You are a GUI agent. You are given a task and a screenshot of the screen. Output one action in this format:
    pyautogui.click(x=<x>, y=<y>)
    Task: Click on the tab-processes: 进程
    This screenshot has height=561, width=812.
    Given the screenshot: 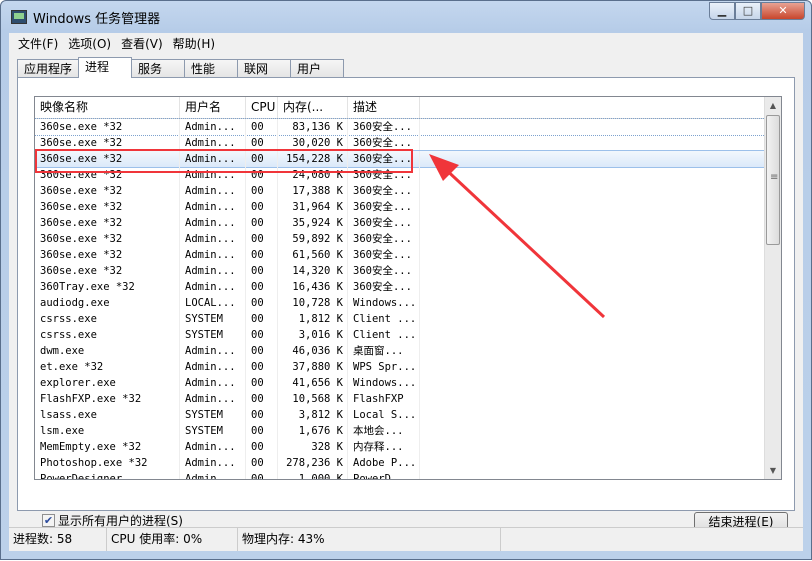 What is the action you would take?
    pyautogui.click(x=105, y=67)
    